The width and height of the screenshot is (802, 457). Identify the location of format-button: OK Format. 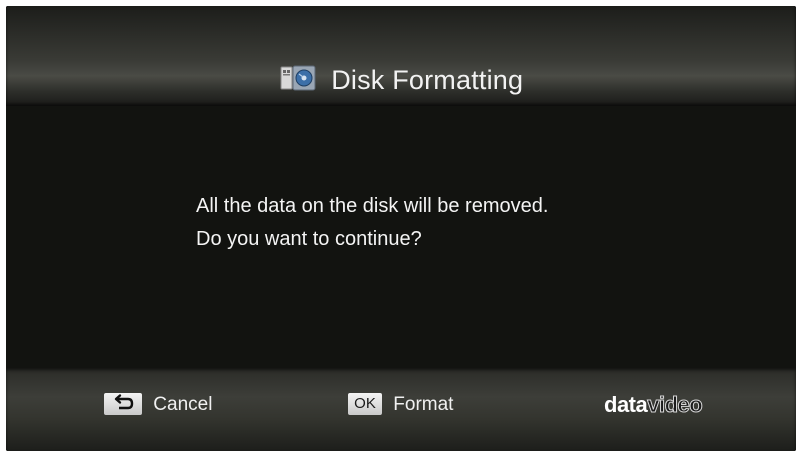
(400, 405).